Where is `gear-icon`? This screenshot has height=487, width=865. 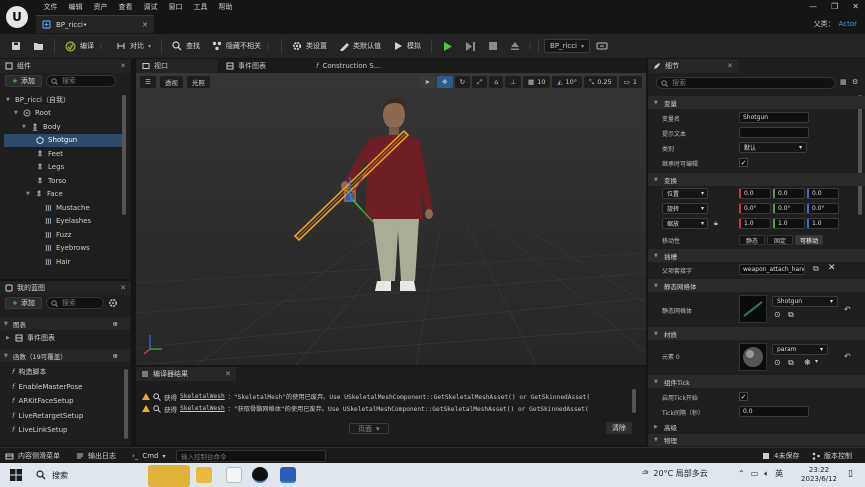 gear-icon is located at coordinates (113, 303).